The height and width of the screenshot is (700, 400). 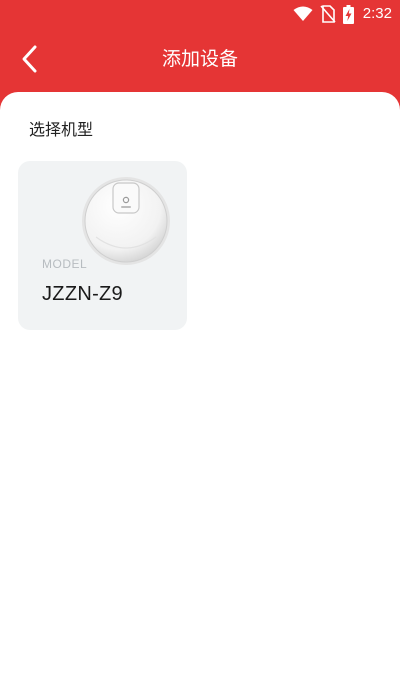 I want to click on page-title: 添加设备, so click(x=199, y=59).